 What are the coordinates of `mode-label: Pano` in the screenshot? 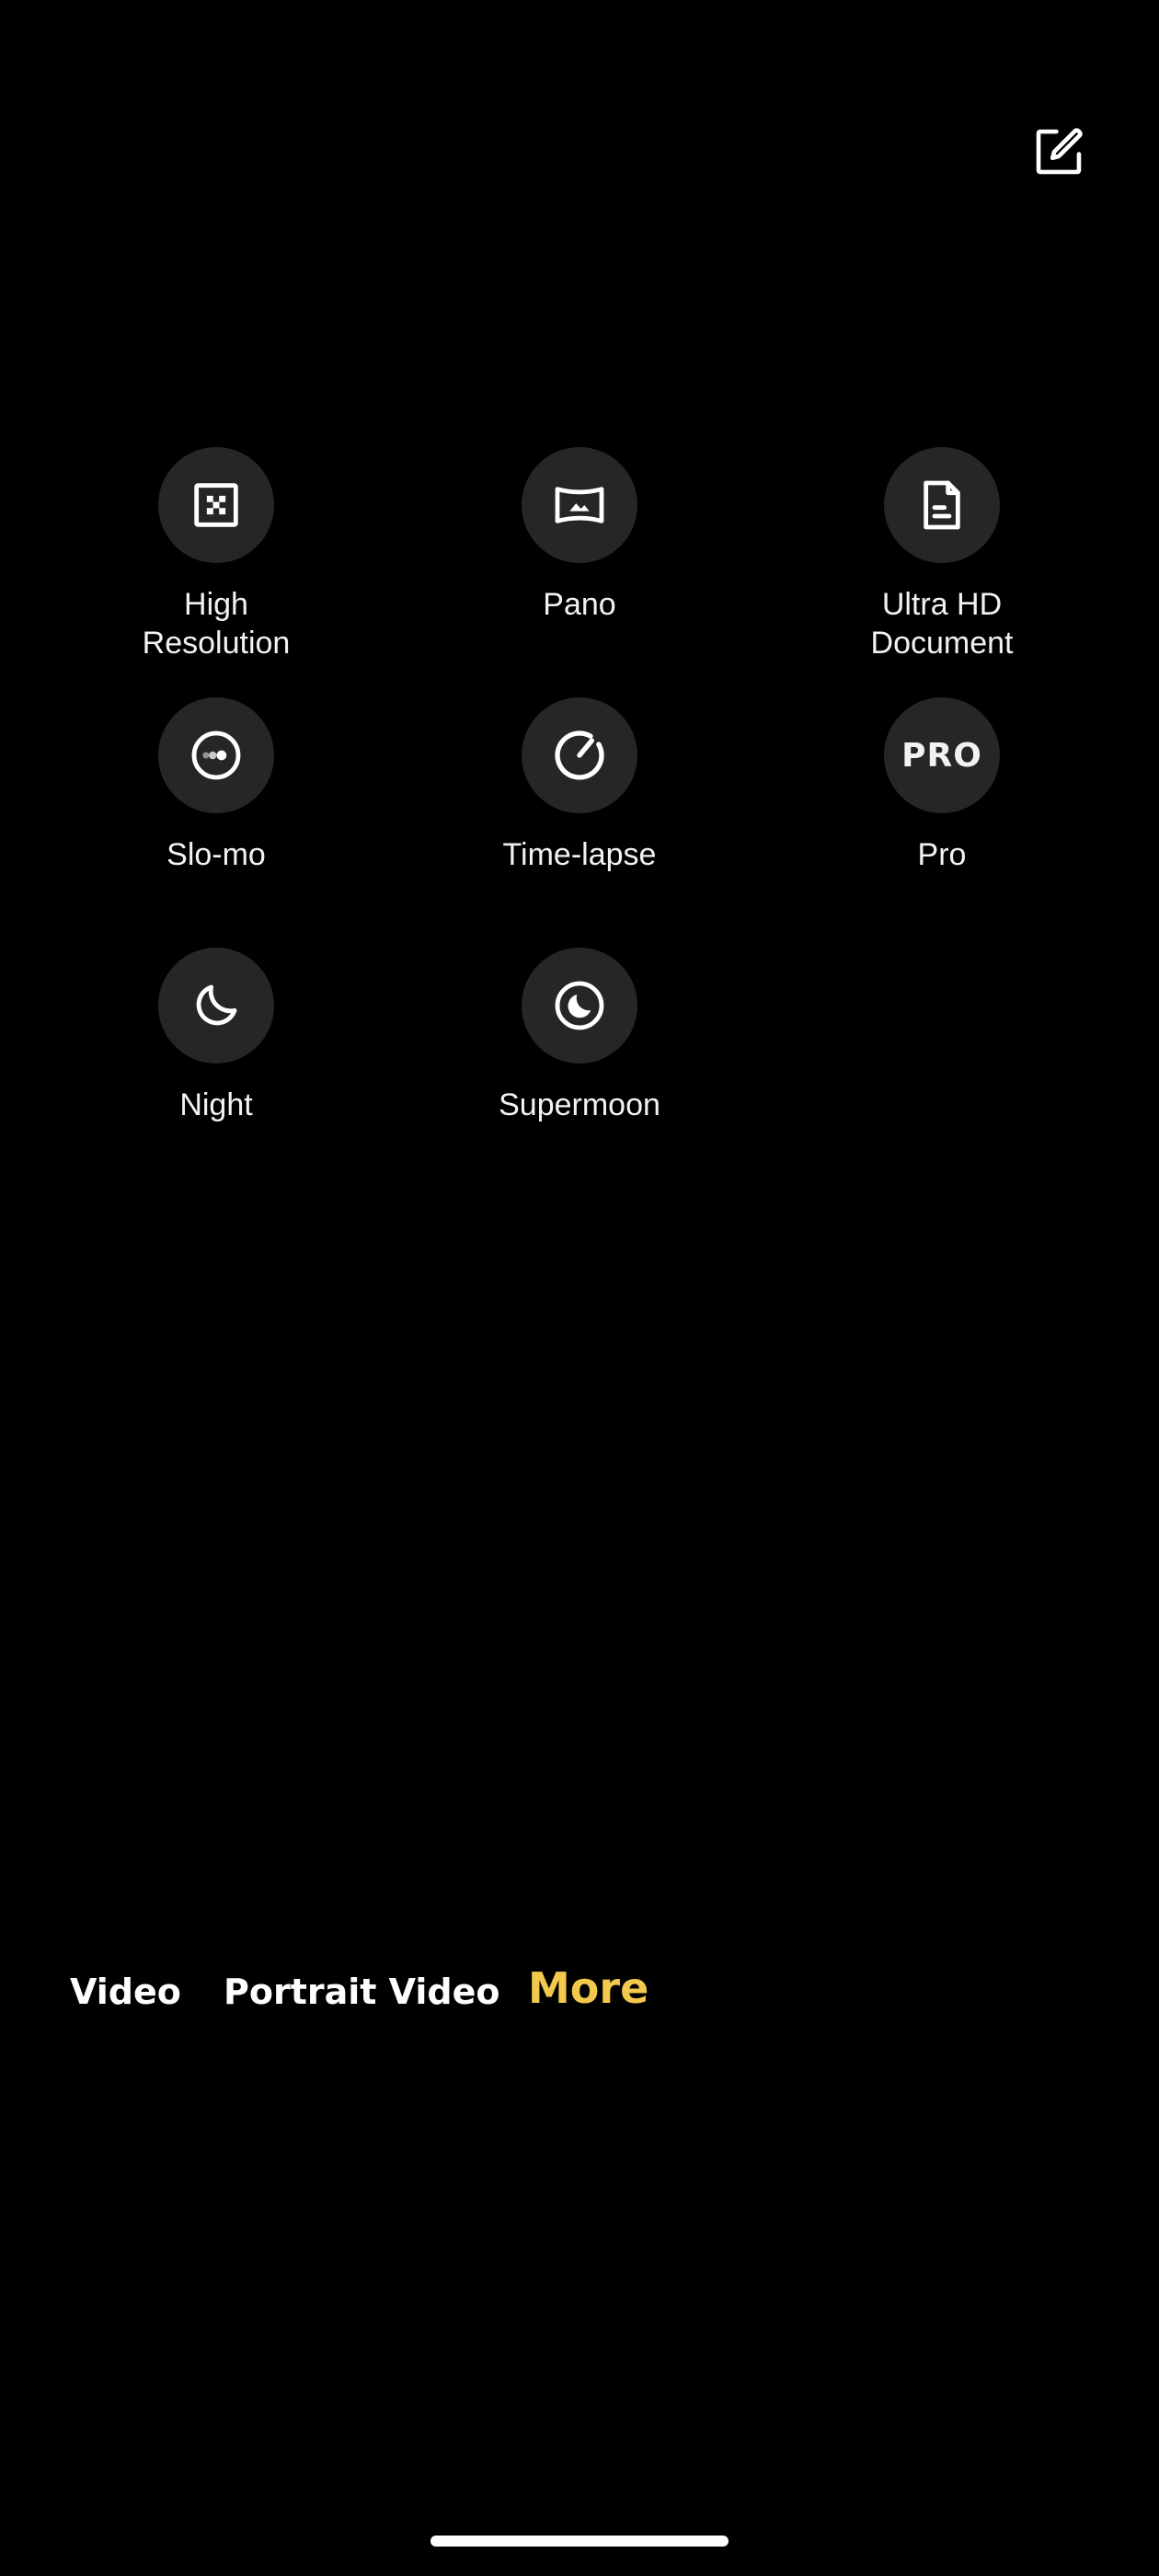 It's located at (579, 604).